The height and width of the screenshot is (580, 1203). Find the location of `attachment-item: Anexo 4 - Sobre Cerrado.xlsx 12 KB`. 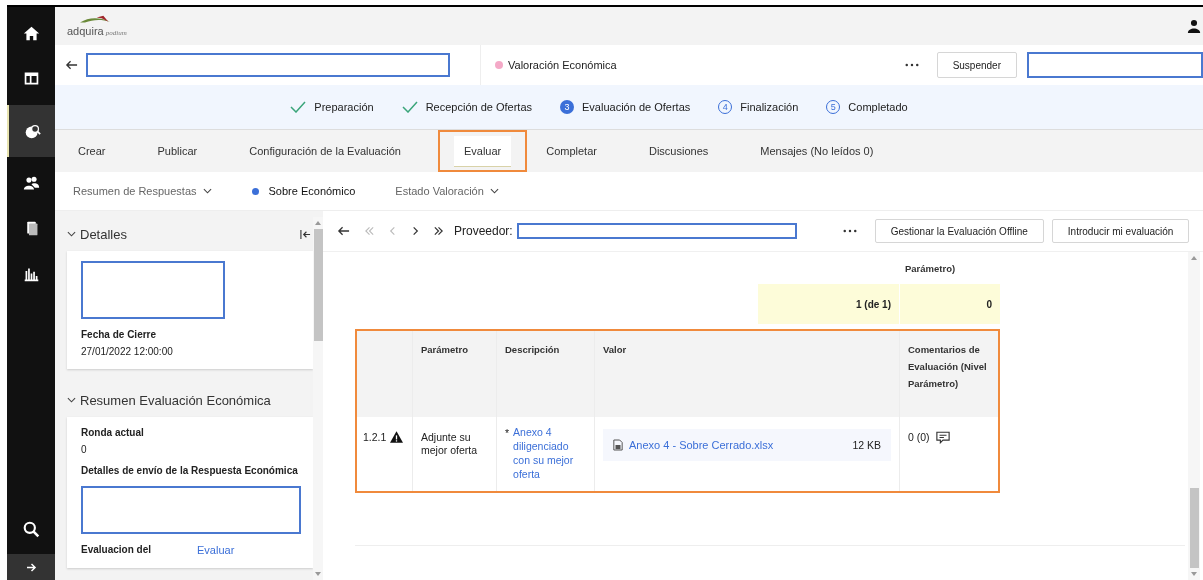

attachment-item: Anexo 4 - Sobre Cerrado.xlsx 12 KB is located at coordinates (747, 445).